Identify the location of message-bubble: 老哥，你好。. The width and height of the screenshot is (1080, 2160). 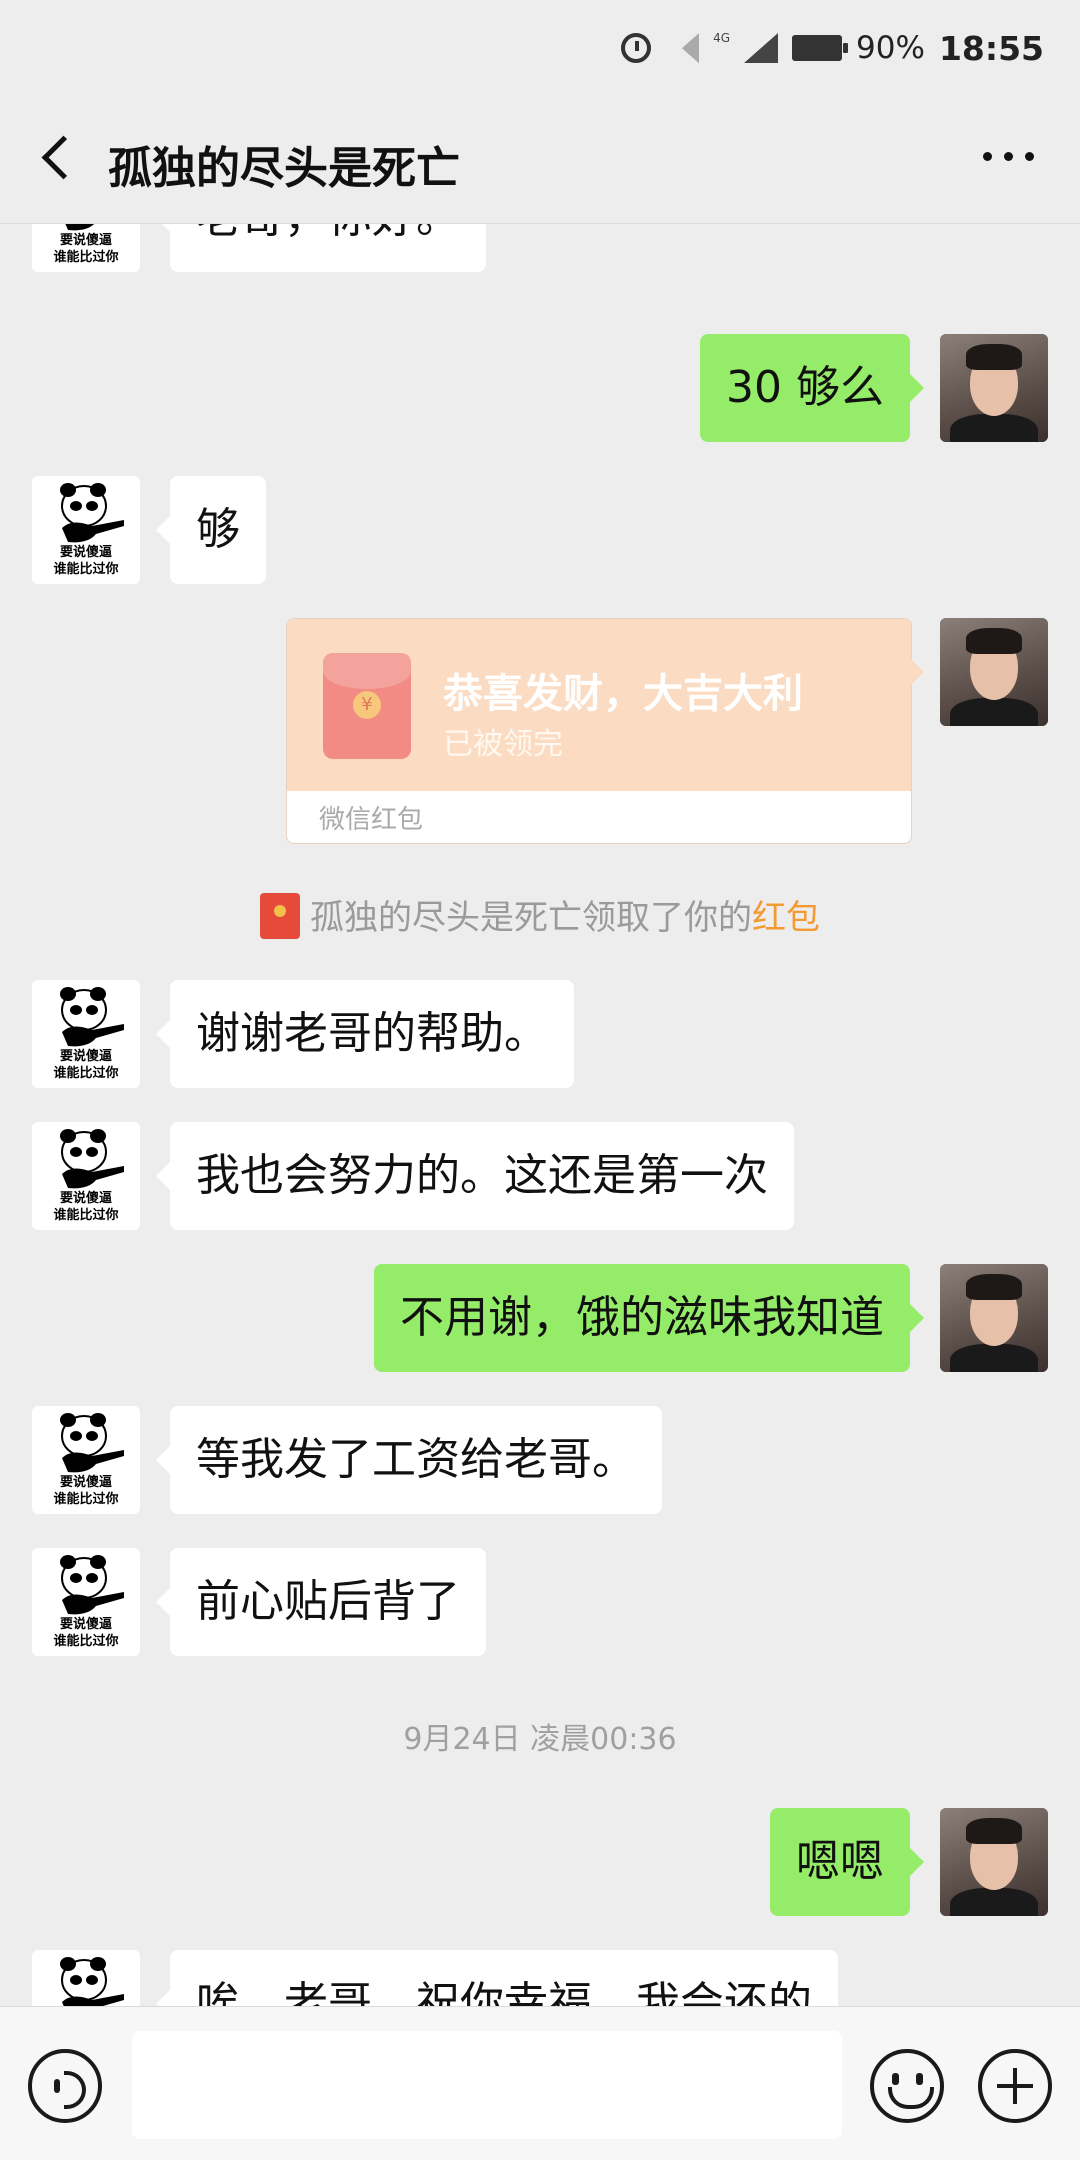
(321, 248).